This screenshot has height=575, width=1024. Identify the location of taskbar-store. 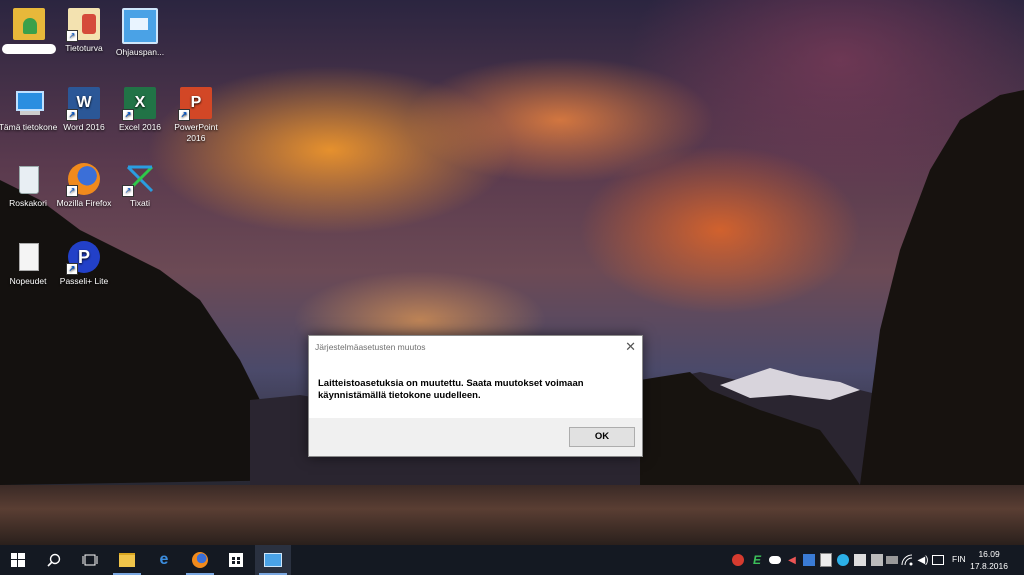
(236, 560).